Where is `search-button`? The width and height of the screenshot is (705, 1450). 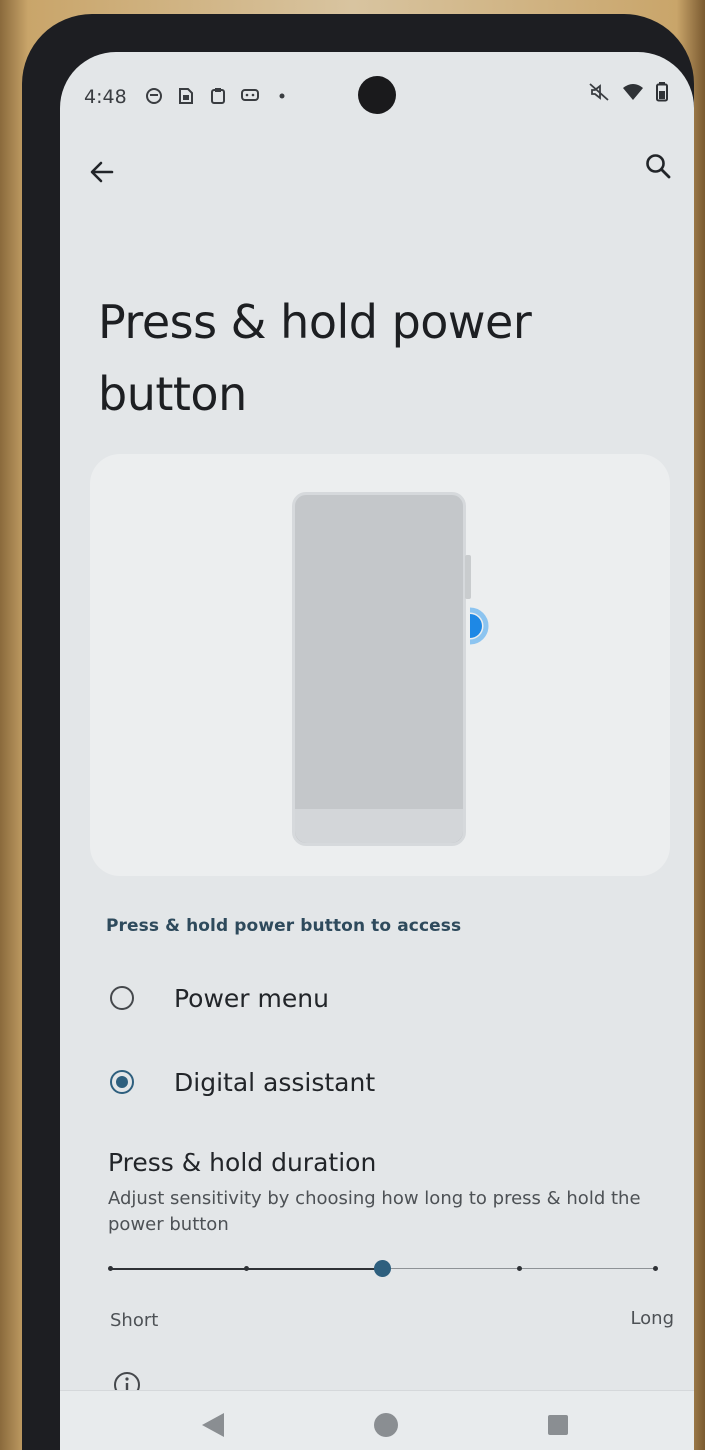 search-button is located at coordinates (658, 166).